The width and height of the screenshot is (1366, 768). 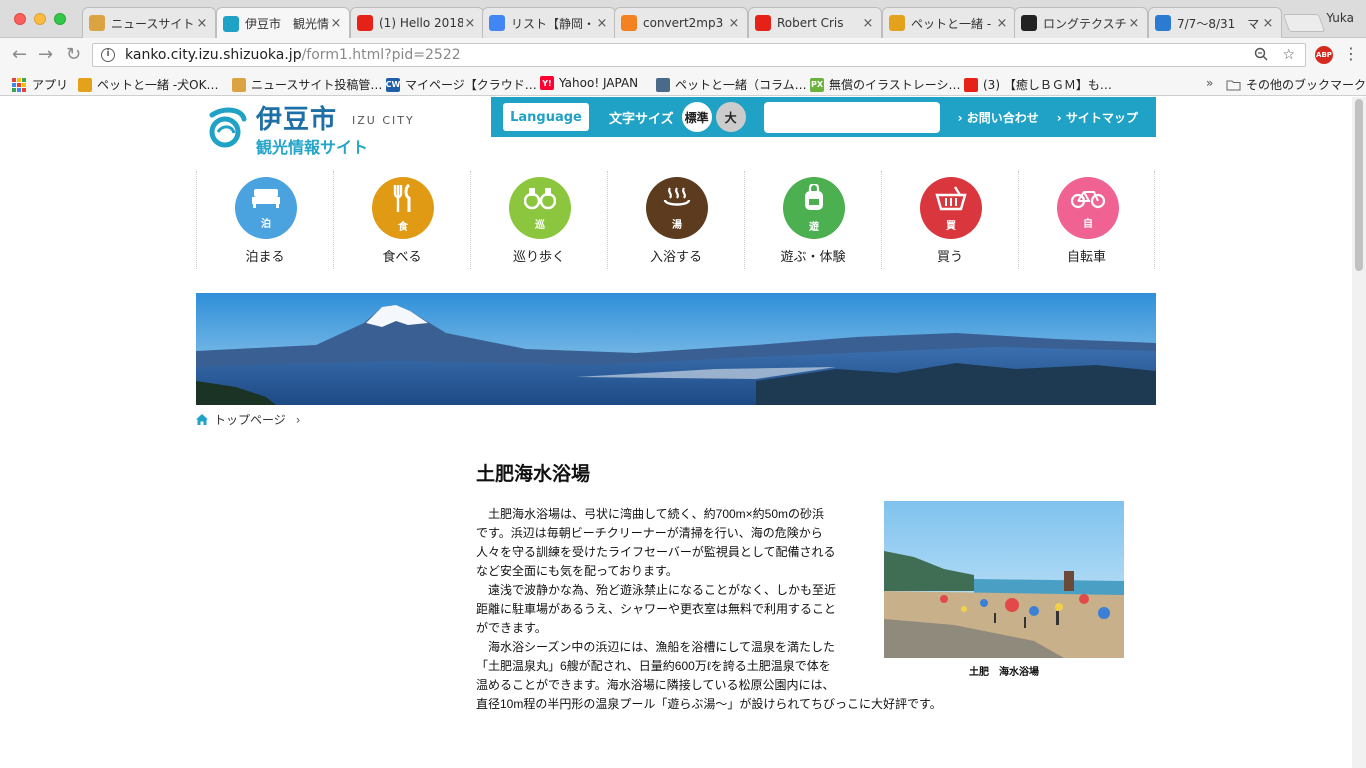 What do you see at coordinates (283, 23) in the screenshot?
I see `browser-tab: 伊豆市 観光情 ×` at bounding box center [283, 23].